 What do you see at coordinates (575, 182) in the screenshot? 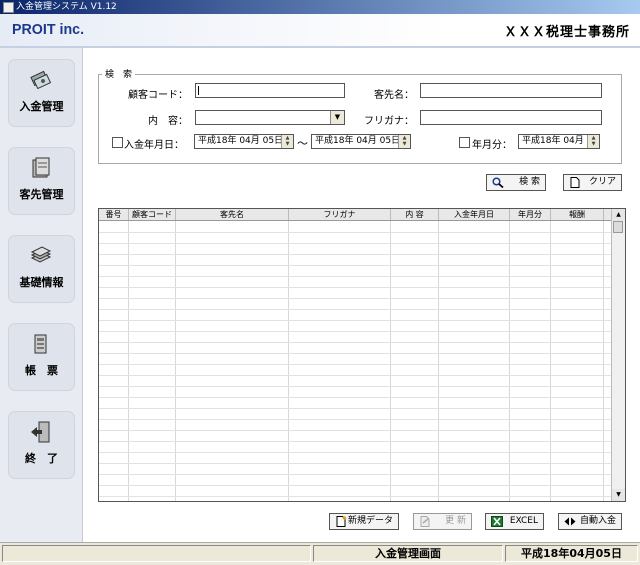
I see `document-icon` at bounding box center [575, 182].